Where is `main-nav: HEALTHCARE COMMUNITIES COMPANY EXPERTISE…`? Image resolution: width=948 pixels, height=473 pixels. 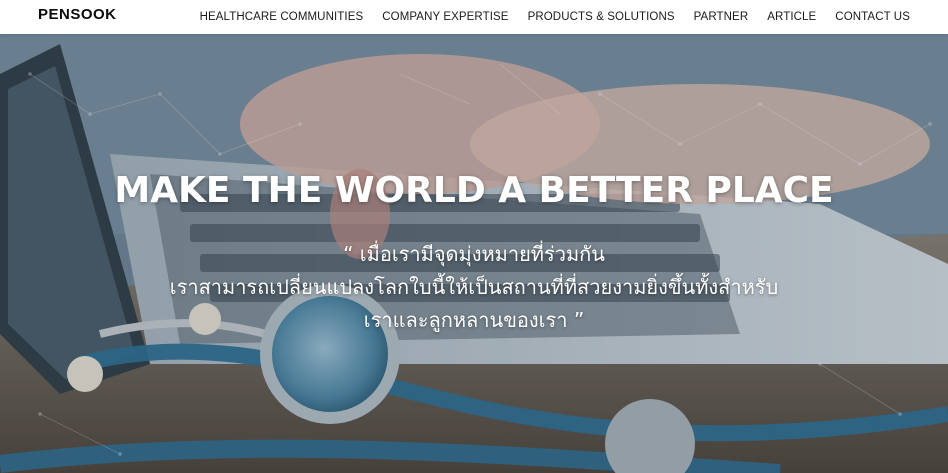
main-nav: HEALTHCARE COMMUNITIES COMPANY EXPERTISE… is located at coordinates (545, 17).